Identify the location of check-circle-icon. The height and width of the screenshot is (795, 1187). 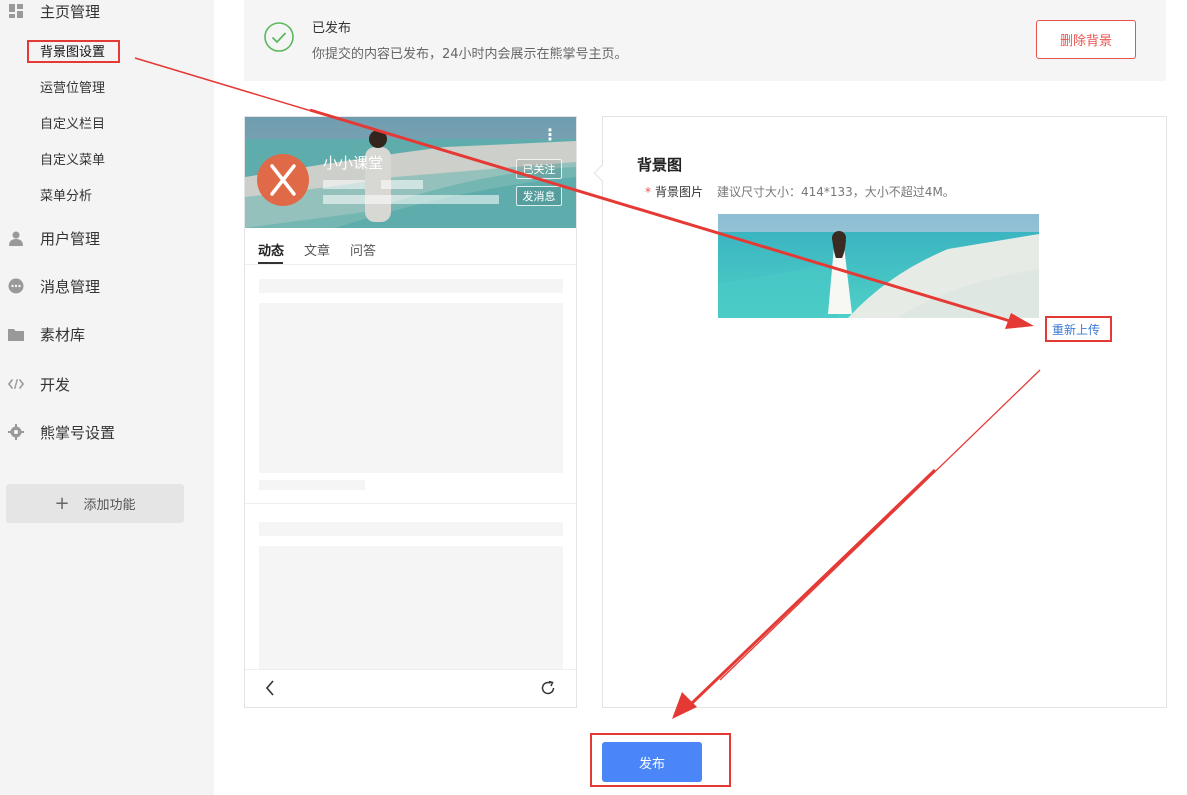
(279, 37).